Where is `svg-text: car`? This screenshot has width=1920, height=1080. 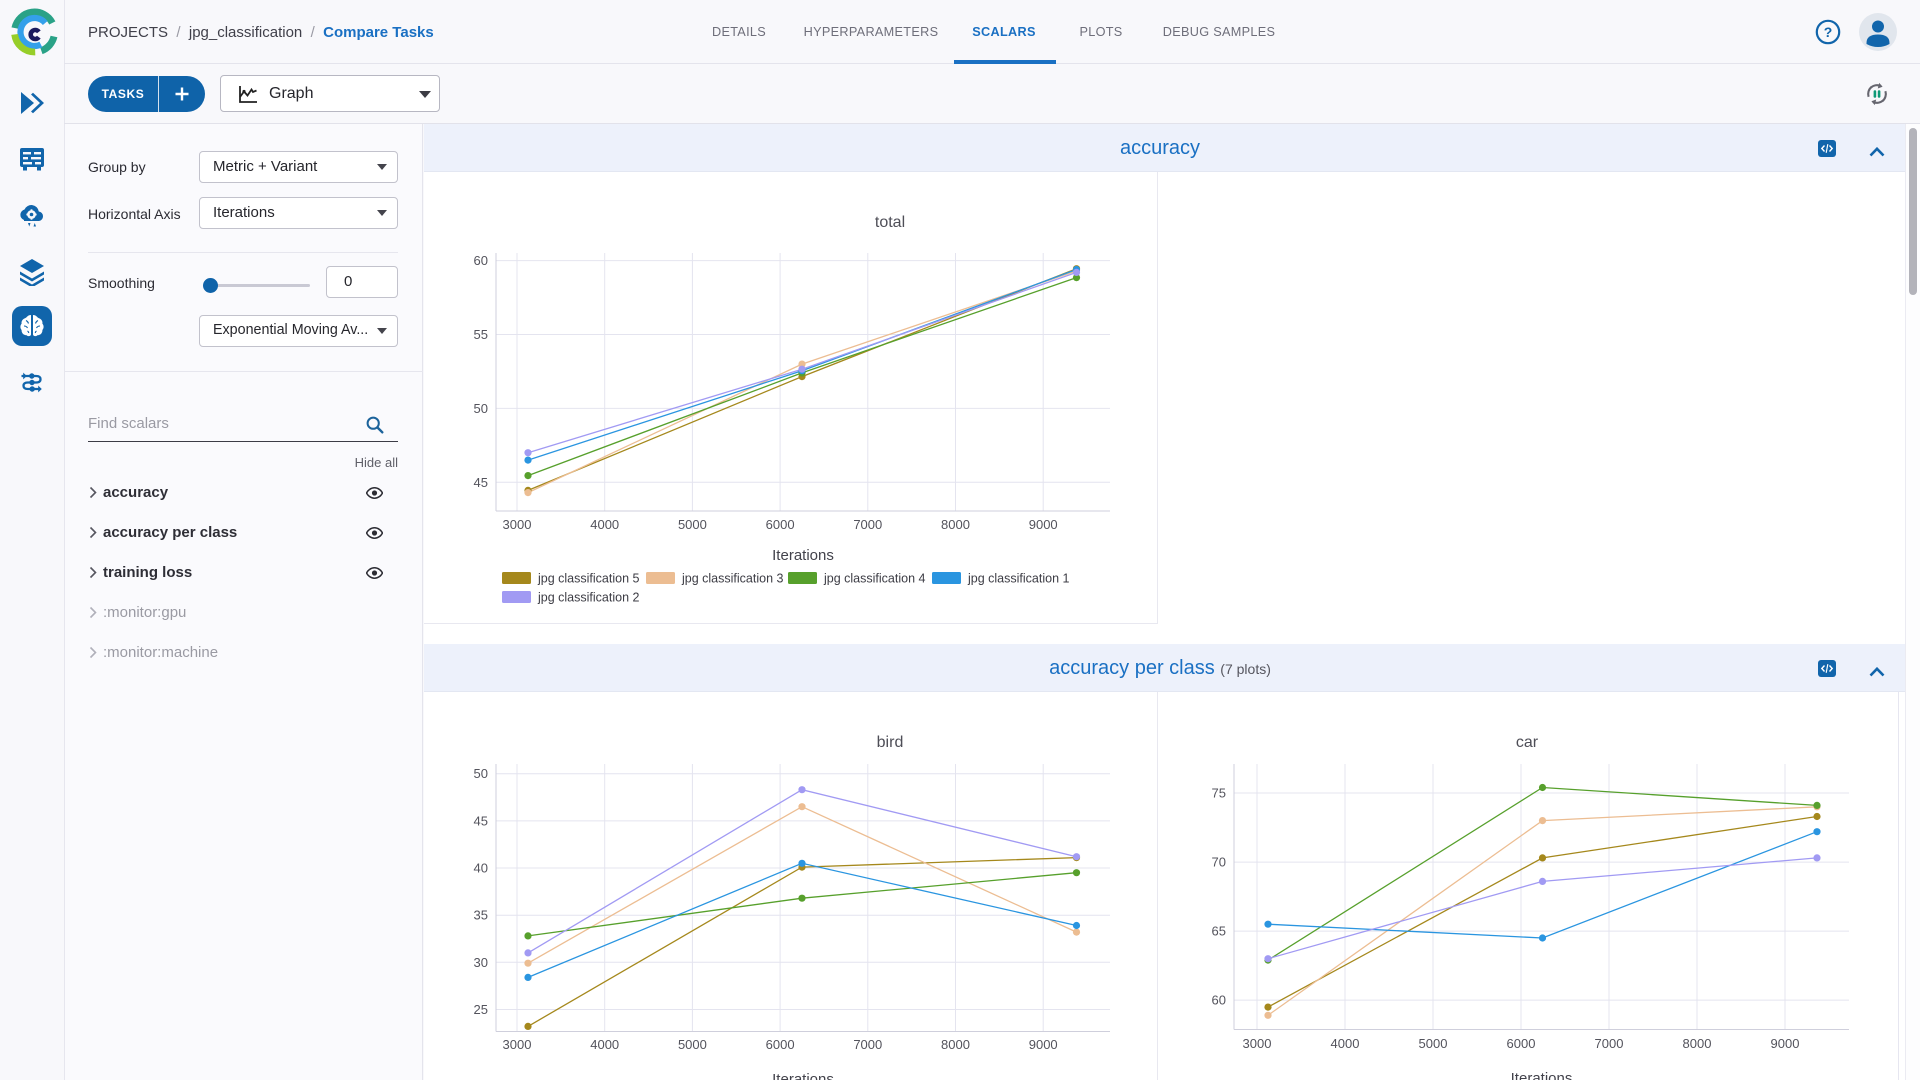 svg-text: car is located at coordinates (1527, 742).